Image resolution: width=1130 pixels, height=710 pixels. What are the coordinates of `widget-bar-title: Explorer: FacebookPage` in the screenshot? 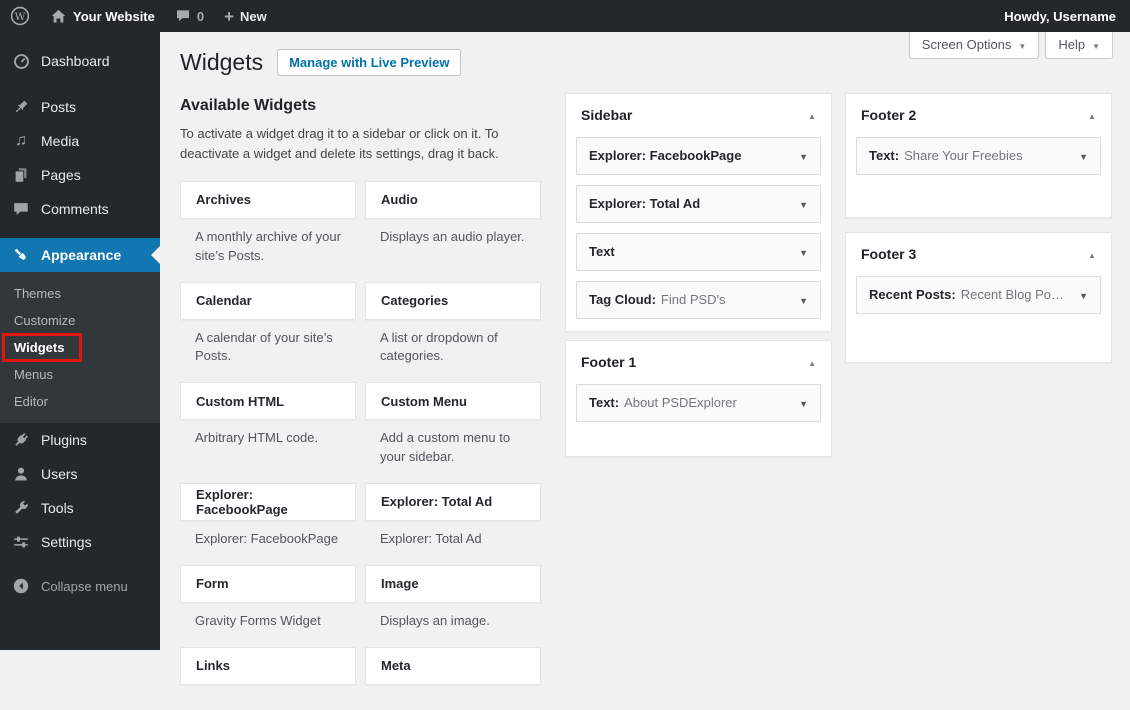 It's located at (665, 155).